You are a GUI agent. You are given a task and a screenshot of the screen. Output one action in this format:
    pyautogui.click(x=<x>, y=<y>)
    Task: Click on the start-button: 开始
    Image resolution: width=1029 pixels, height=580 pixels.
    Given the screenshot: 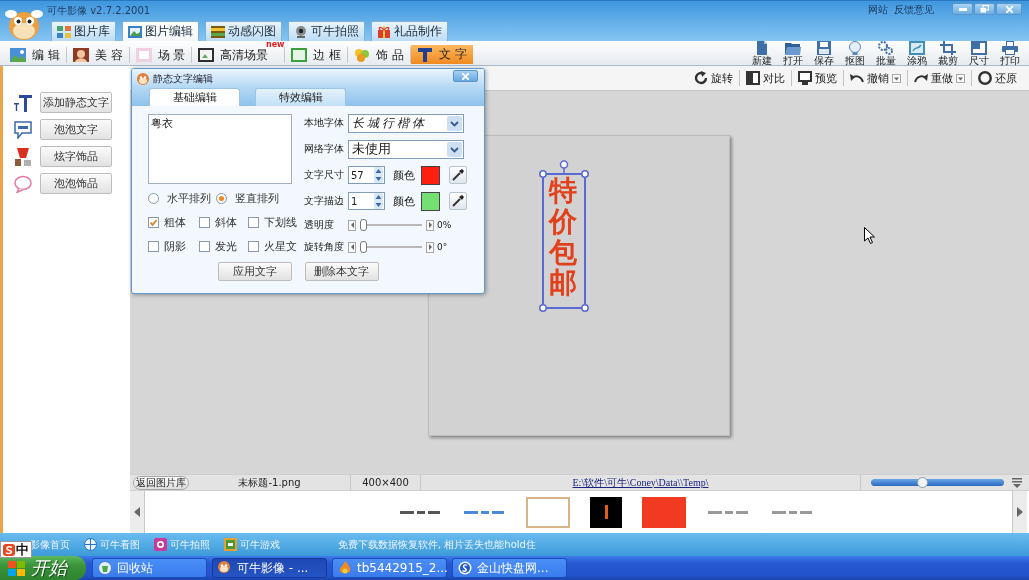 What is the action you would take?
    pyautogui.click(x=43, y=568)
    